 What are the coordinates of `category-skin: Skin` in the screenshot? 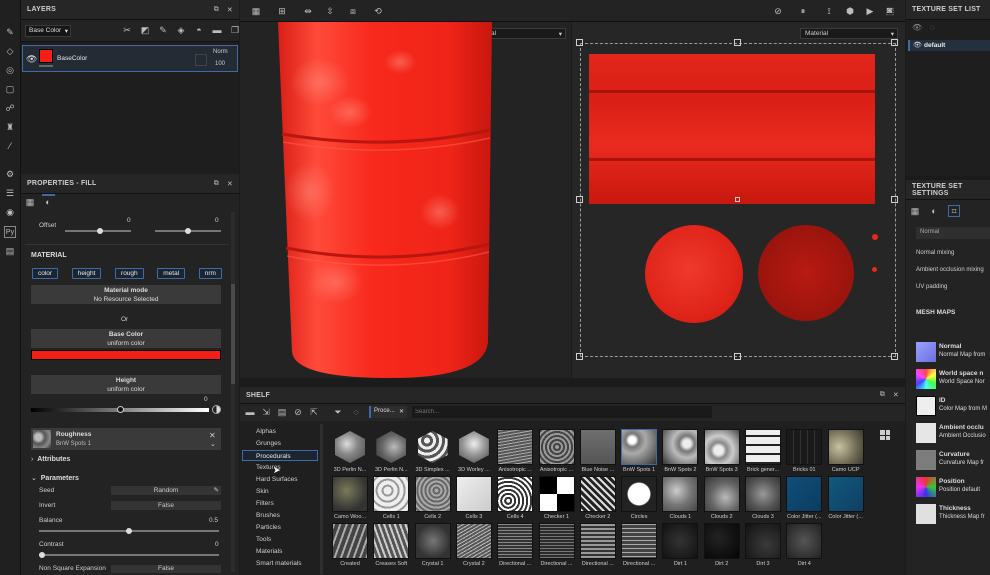 It's located at (262, 491).